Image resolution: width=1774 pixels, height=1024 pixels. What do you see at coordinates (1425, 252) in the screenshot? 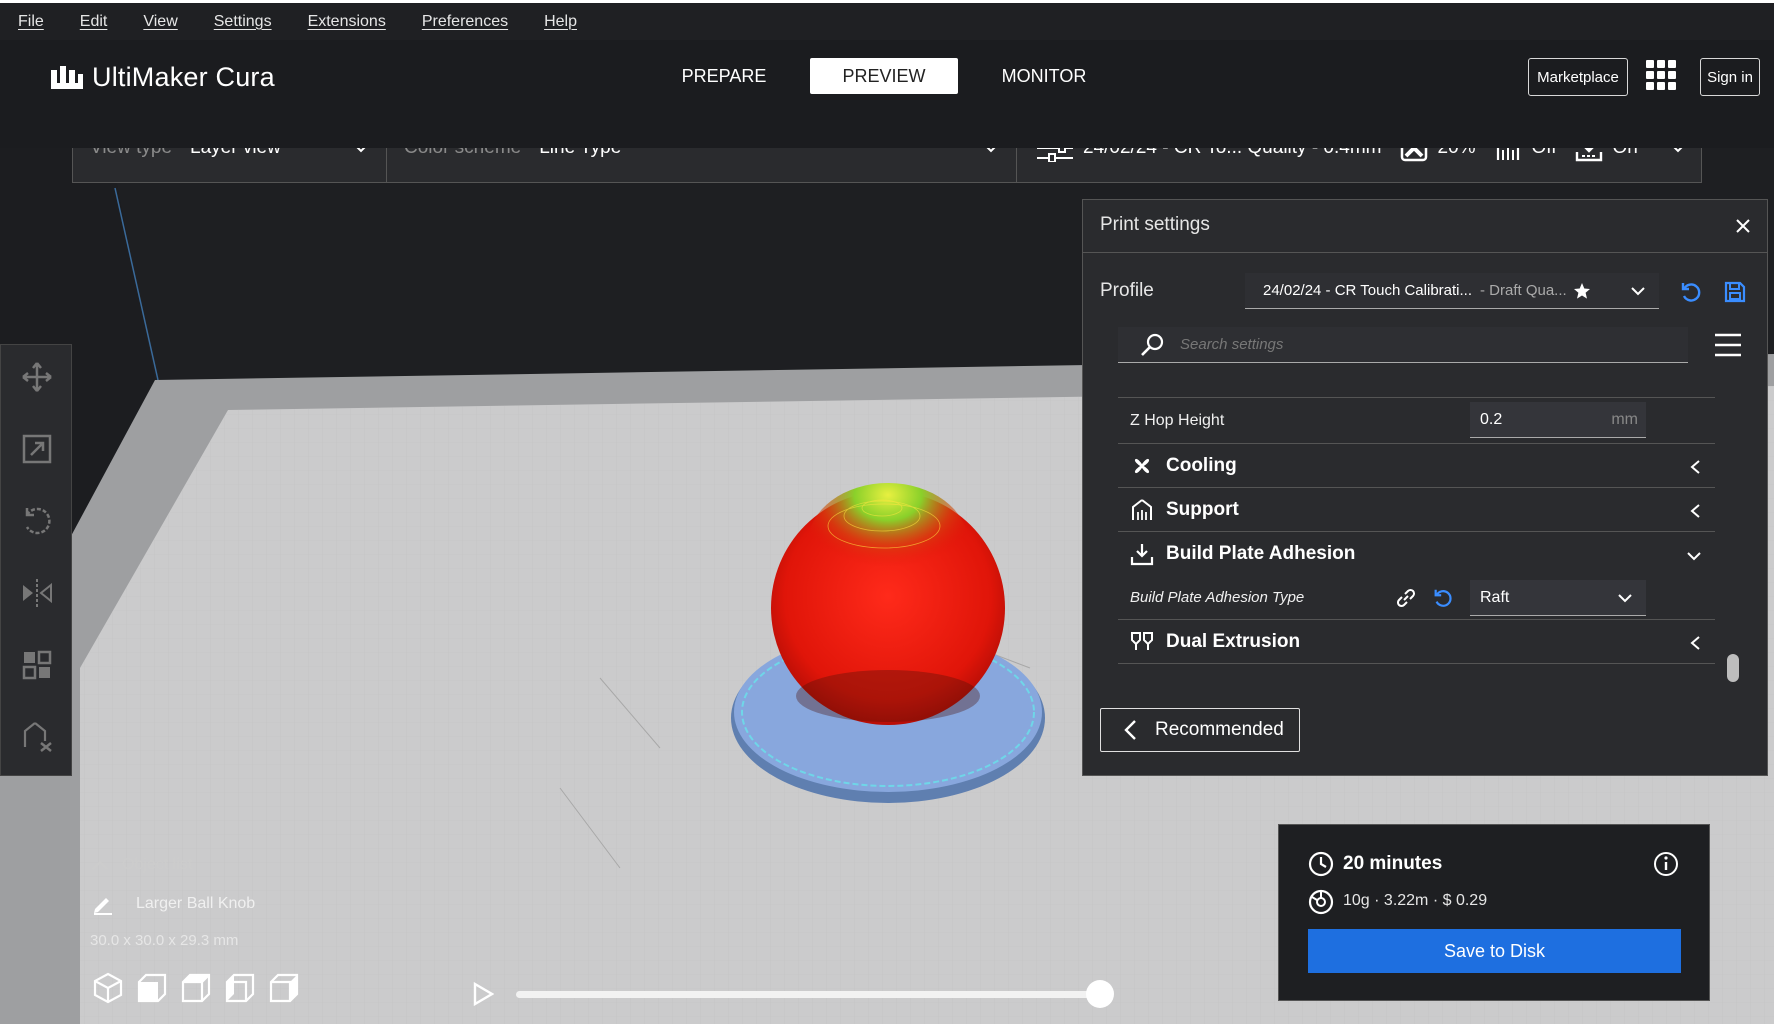
I see `divider` at bounding box center [1425, 252].